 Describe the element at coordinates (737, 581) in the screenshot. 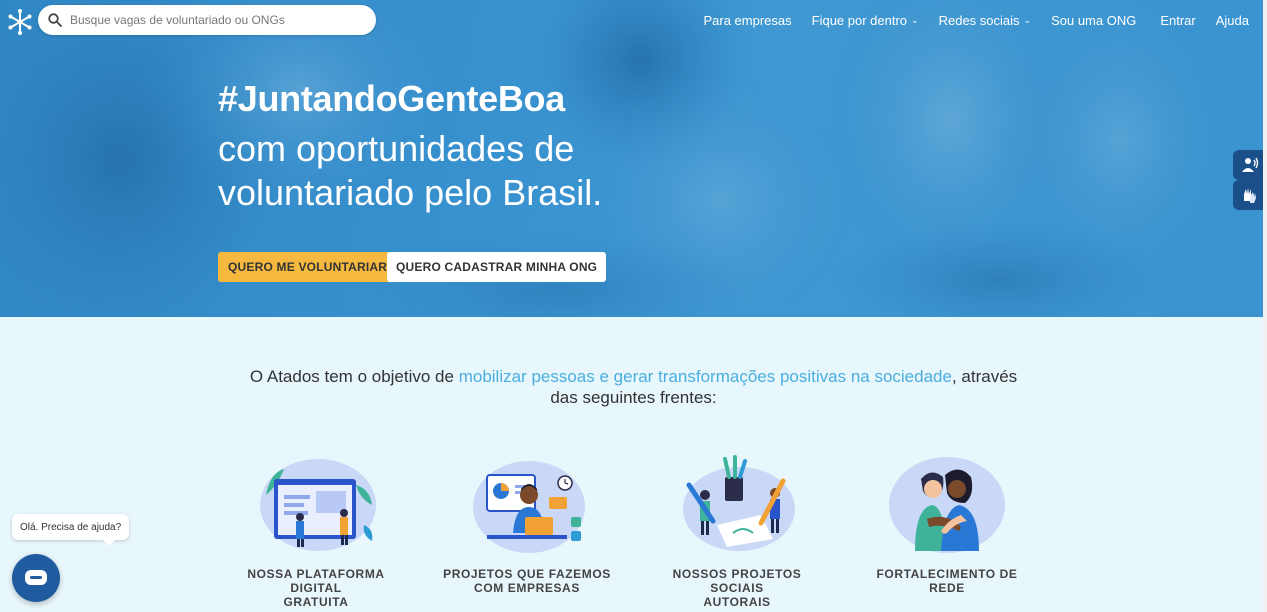

I see `front-label-line: NOSSOS PROJETOS SOCIAIS` at that location.